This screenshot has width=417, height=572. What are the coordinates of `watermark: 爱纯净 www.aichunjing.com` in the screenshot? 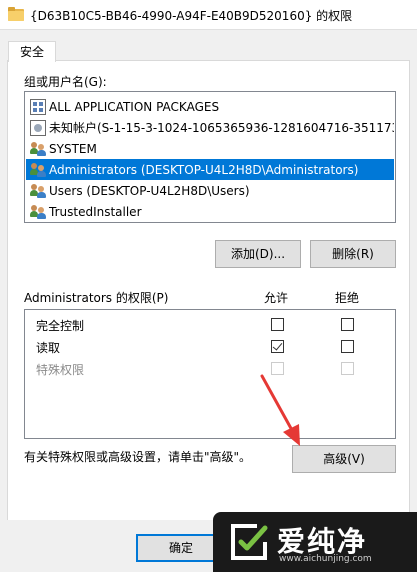 It's located at (315, 542).